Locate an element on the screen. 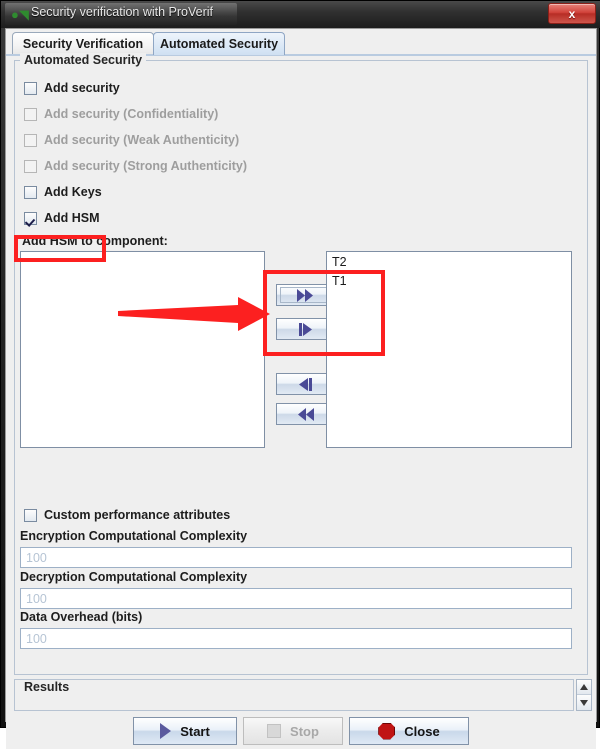  checkbox-row-add-security-confidentiality: Add security (Confidentiality) is located at coordinates (121, 114).